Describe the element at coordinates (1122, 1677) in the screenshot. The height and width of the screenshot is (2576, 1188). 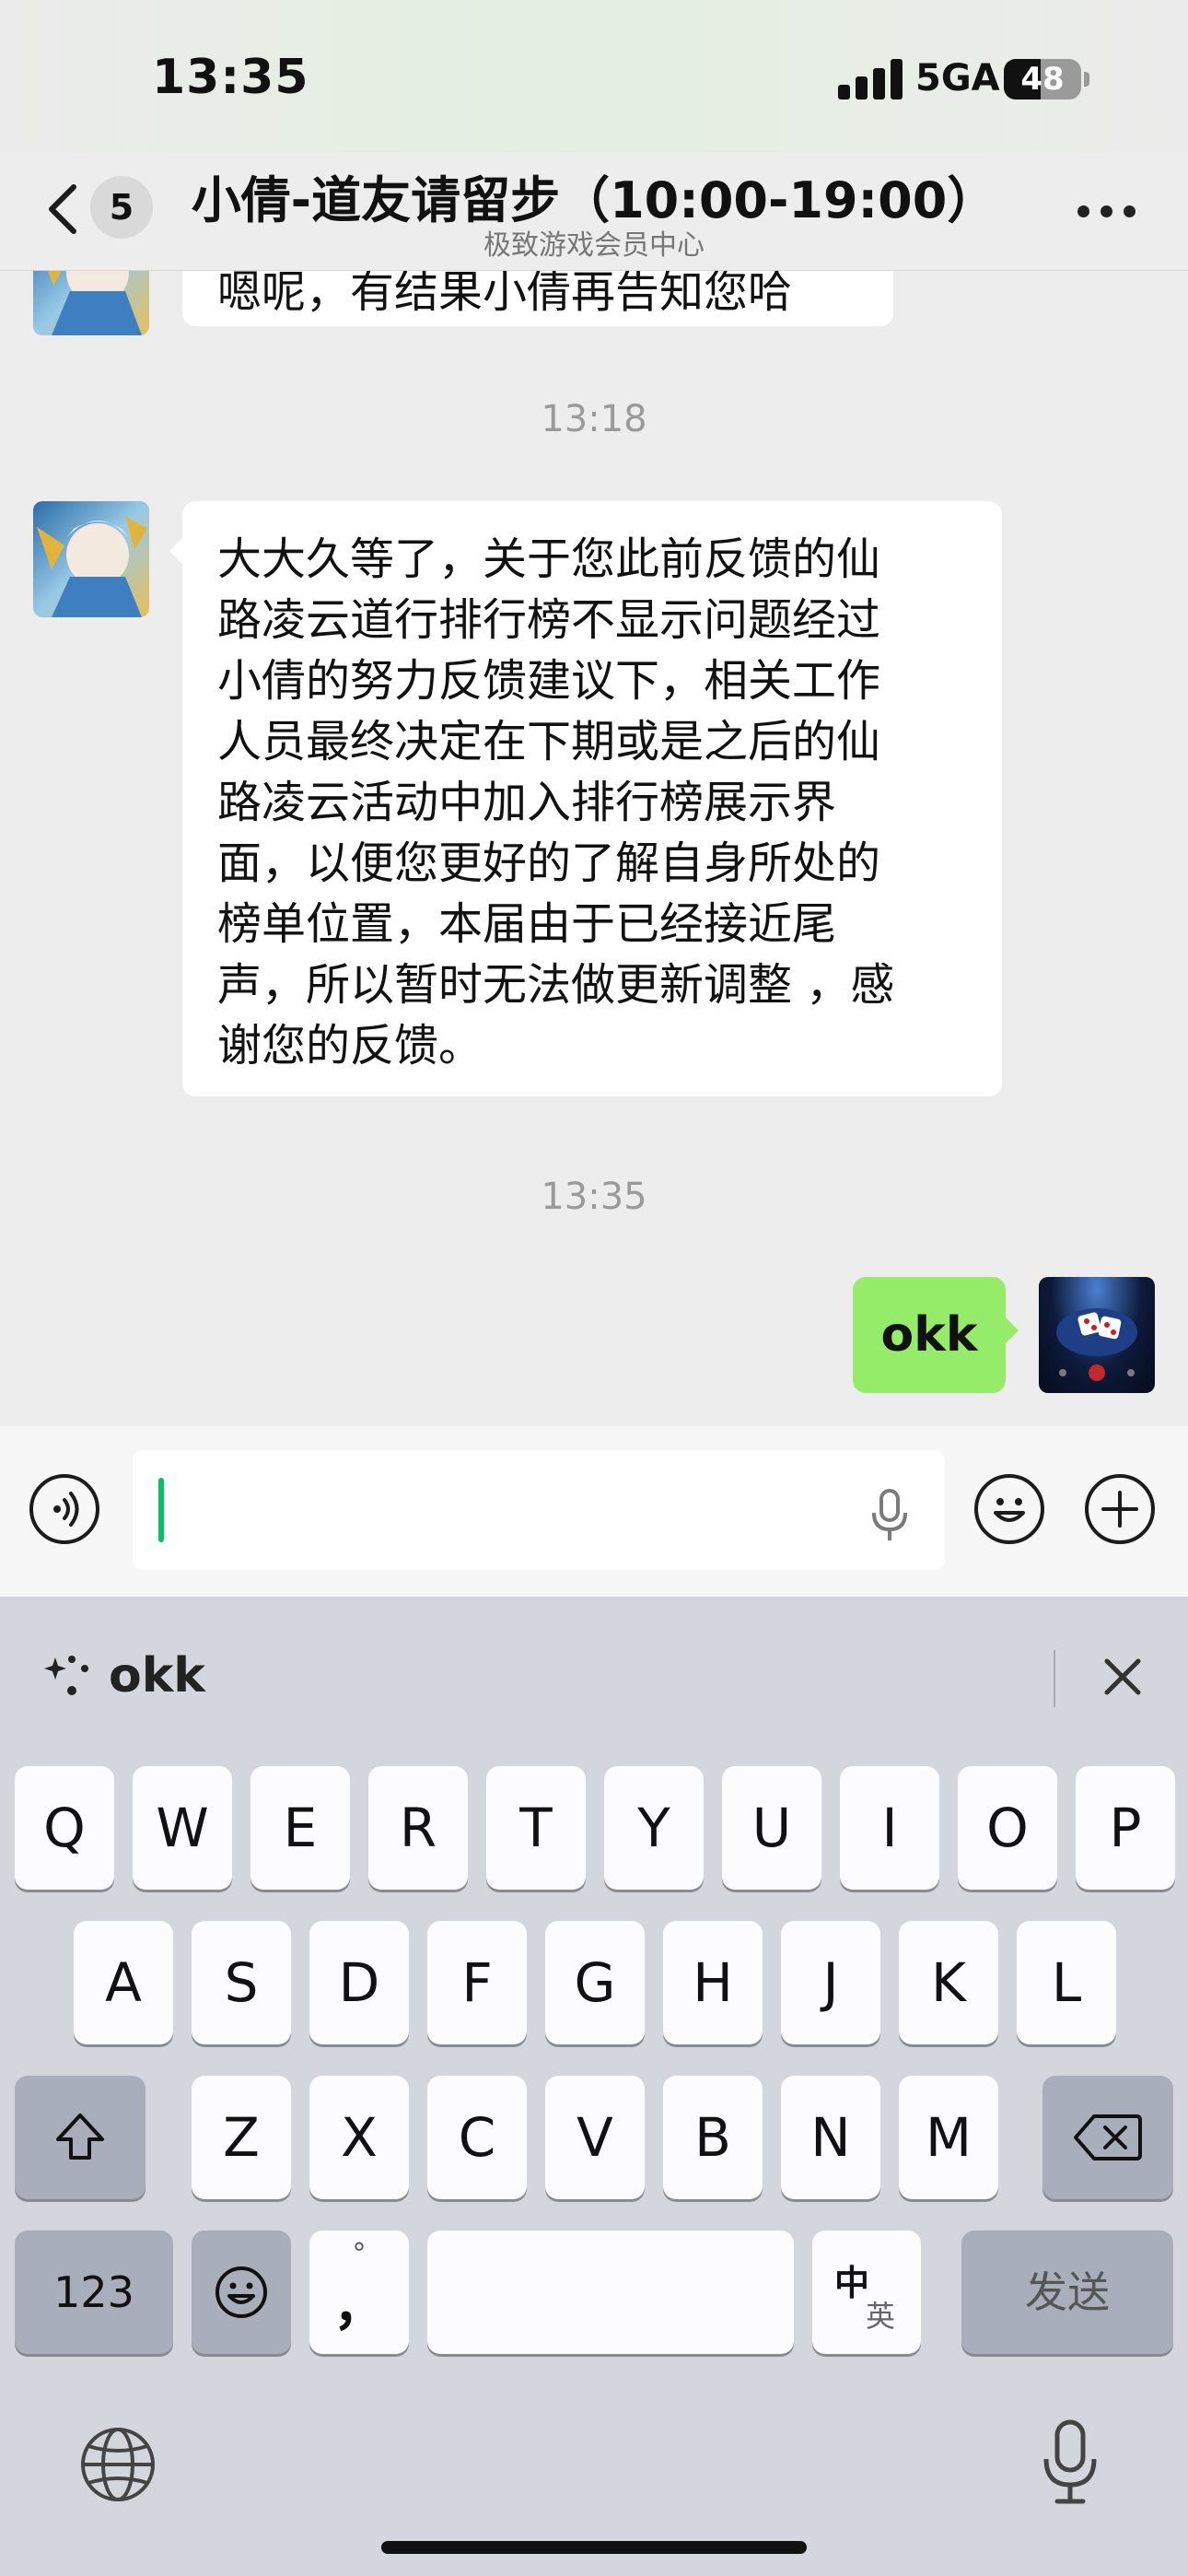
I see `close-icon` at that location.